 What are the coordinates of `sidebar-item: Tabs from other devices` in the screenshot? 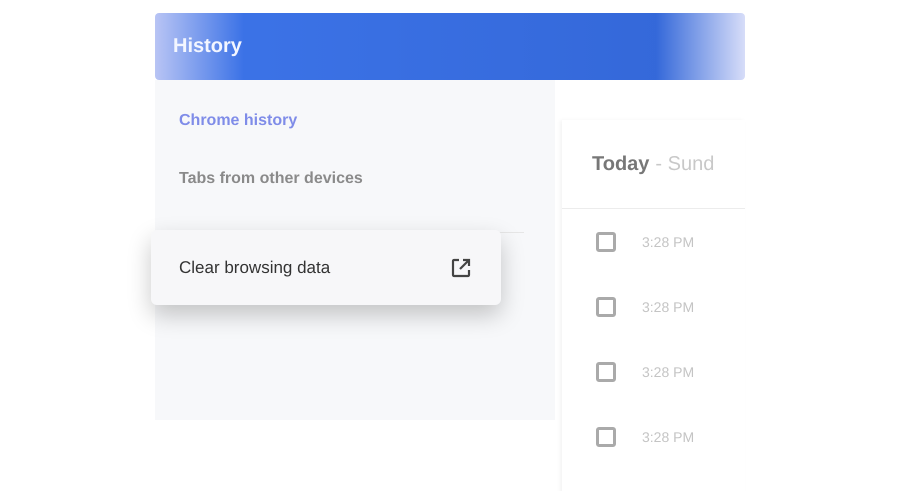 It's located at (271, 179).